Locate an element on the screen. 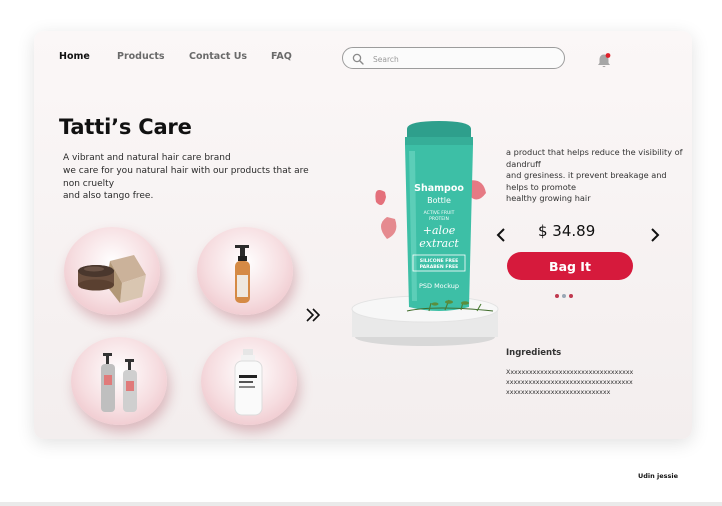  twin-pump-bottles-icon is located at coordinates (119, 382).